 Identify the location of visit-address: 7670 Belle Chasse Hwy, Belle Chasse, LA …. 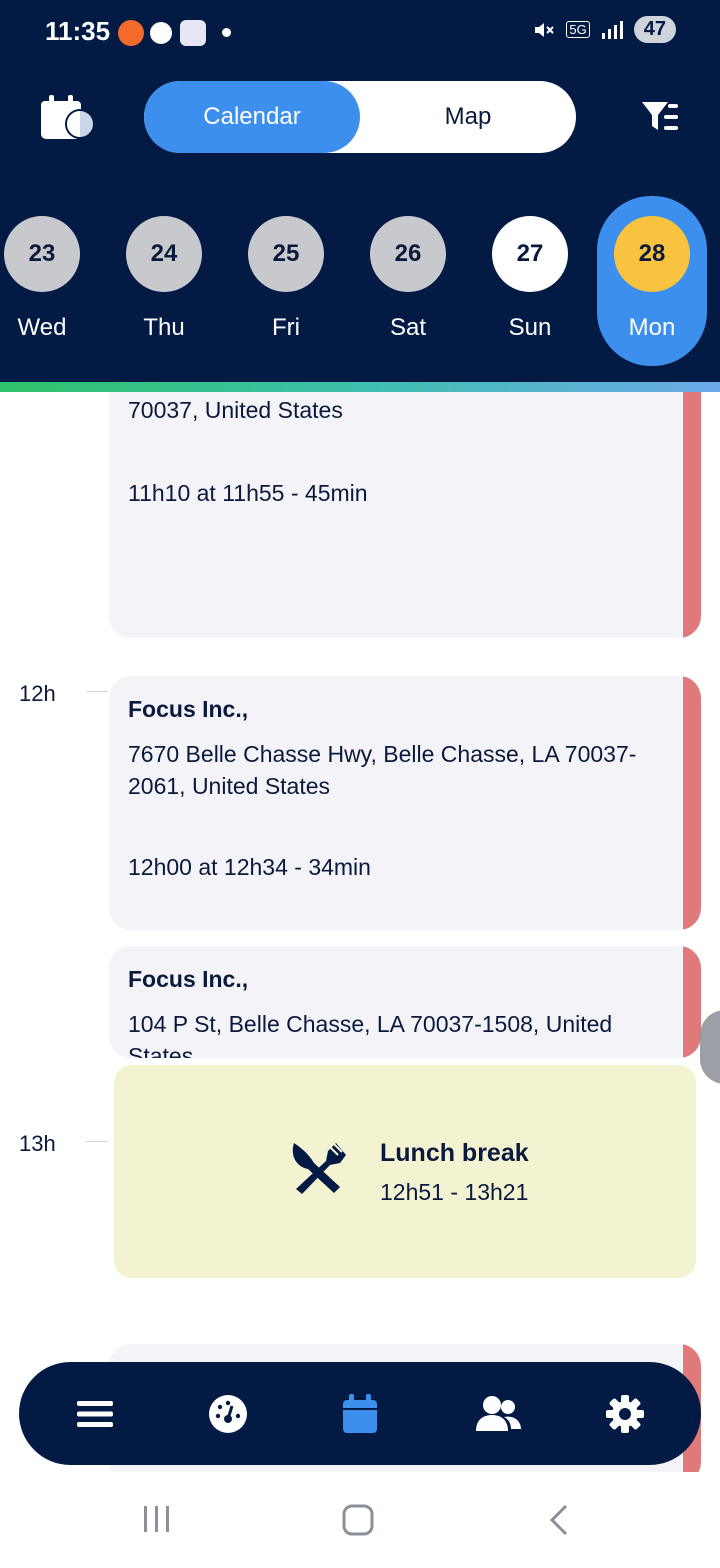
(382, 770).